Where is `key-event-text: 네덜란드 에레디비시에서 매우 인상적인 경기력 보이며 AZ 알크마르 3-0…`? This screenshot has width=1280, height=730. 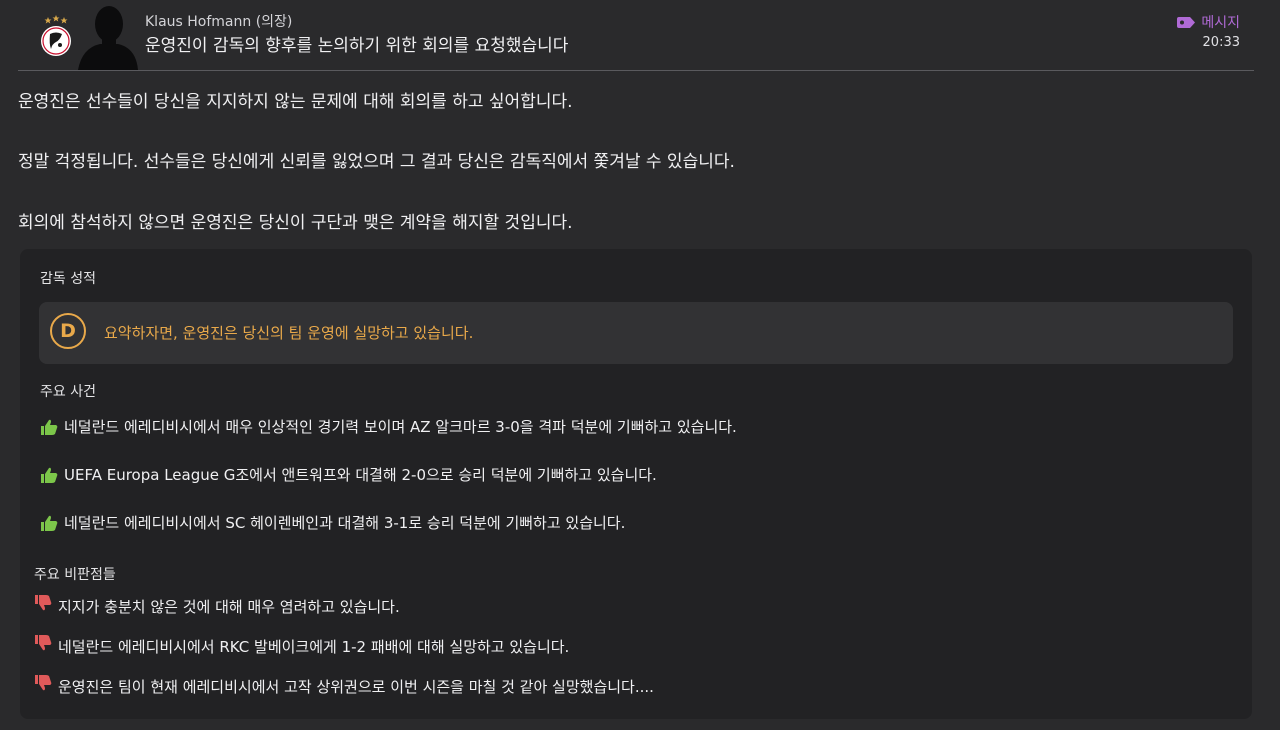
key-event-text: 네덜란드 에레디비시에서 매우 인상적인 경기력 보이며 AZ 알크마르 3-0… is located at coordinates (400, 427).